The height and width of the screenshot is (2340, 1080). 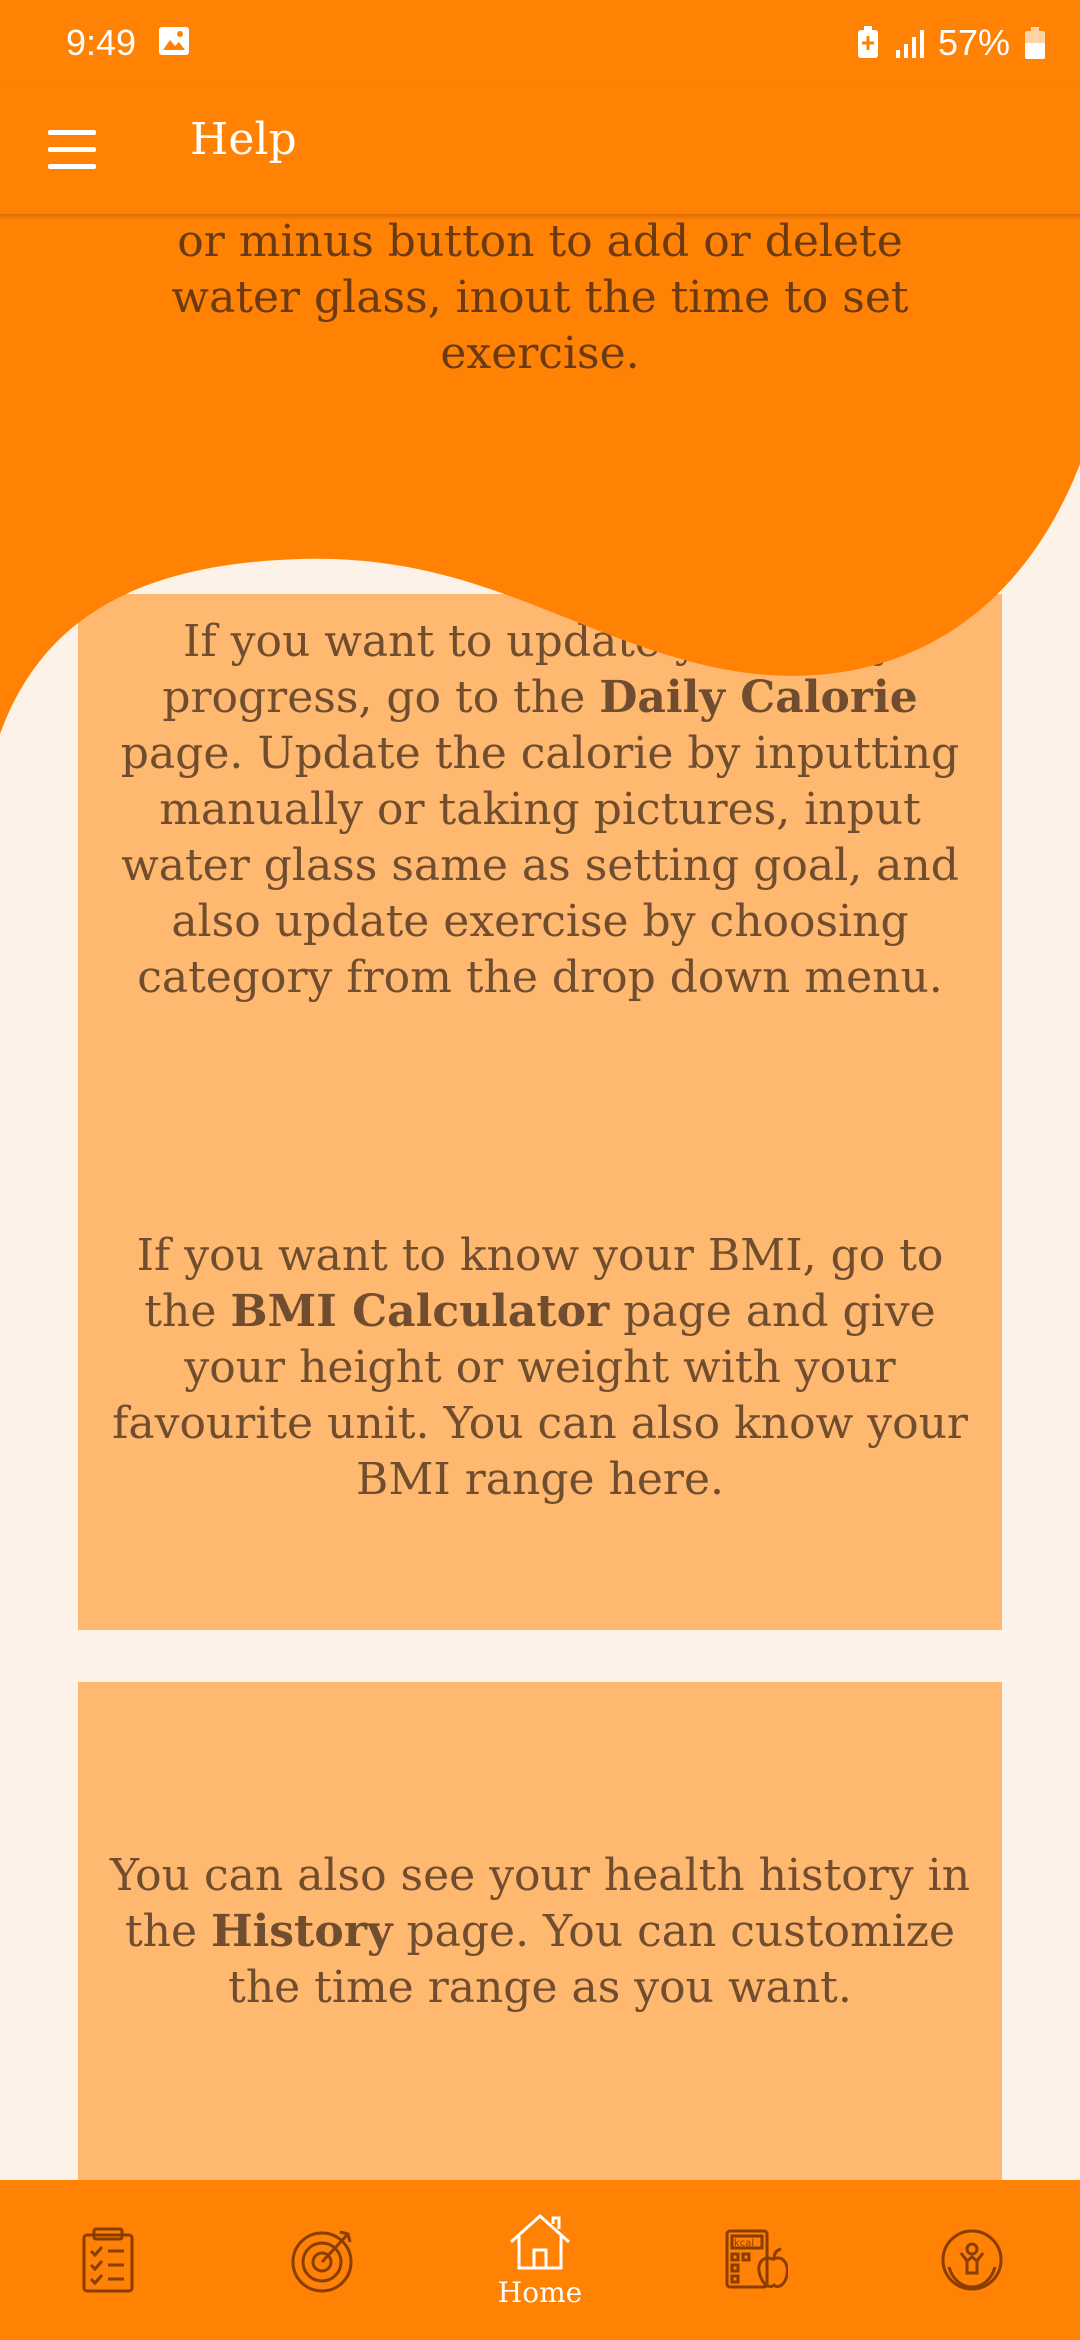 I want to click on nav-item-goal, so click(x=324, y=2260).